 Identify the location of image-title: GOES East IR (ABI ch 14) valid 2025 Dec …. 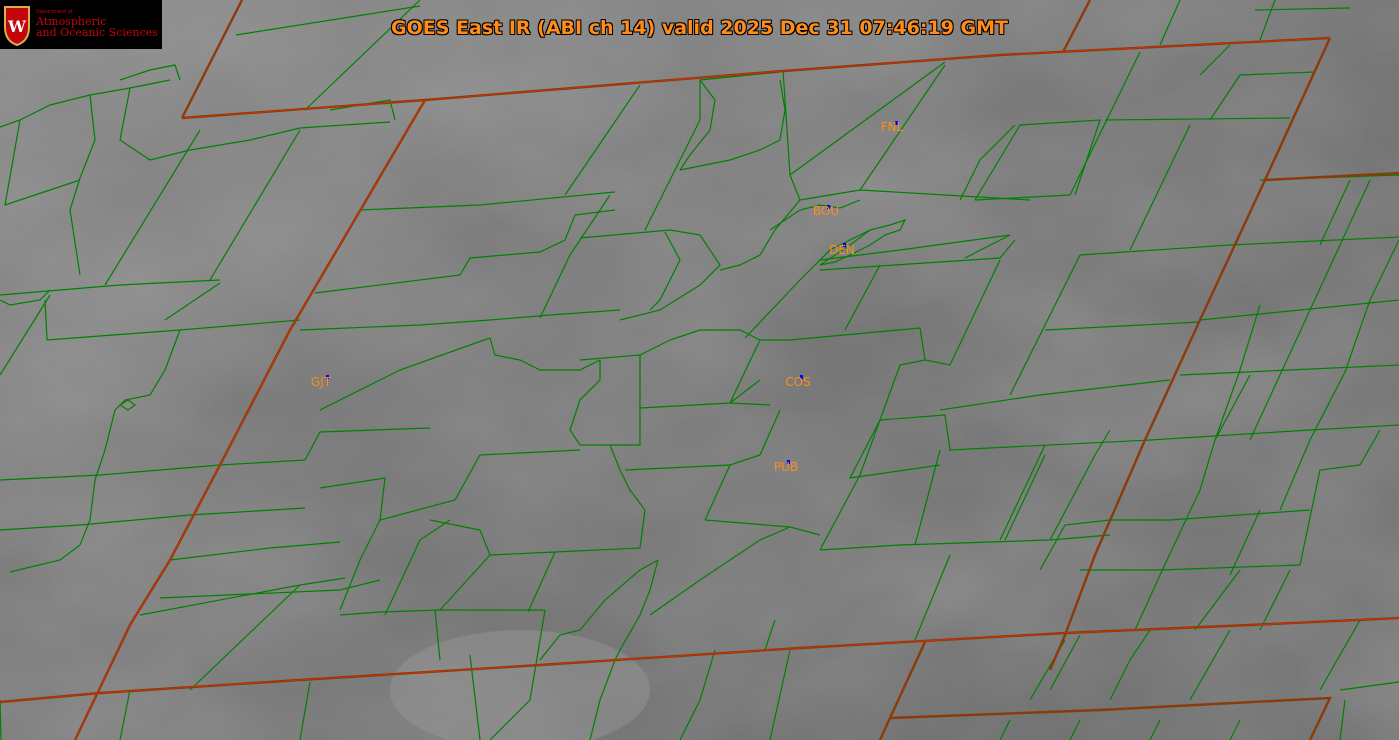
(699, 28).